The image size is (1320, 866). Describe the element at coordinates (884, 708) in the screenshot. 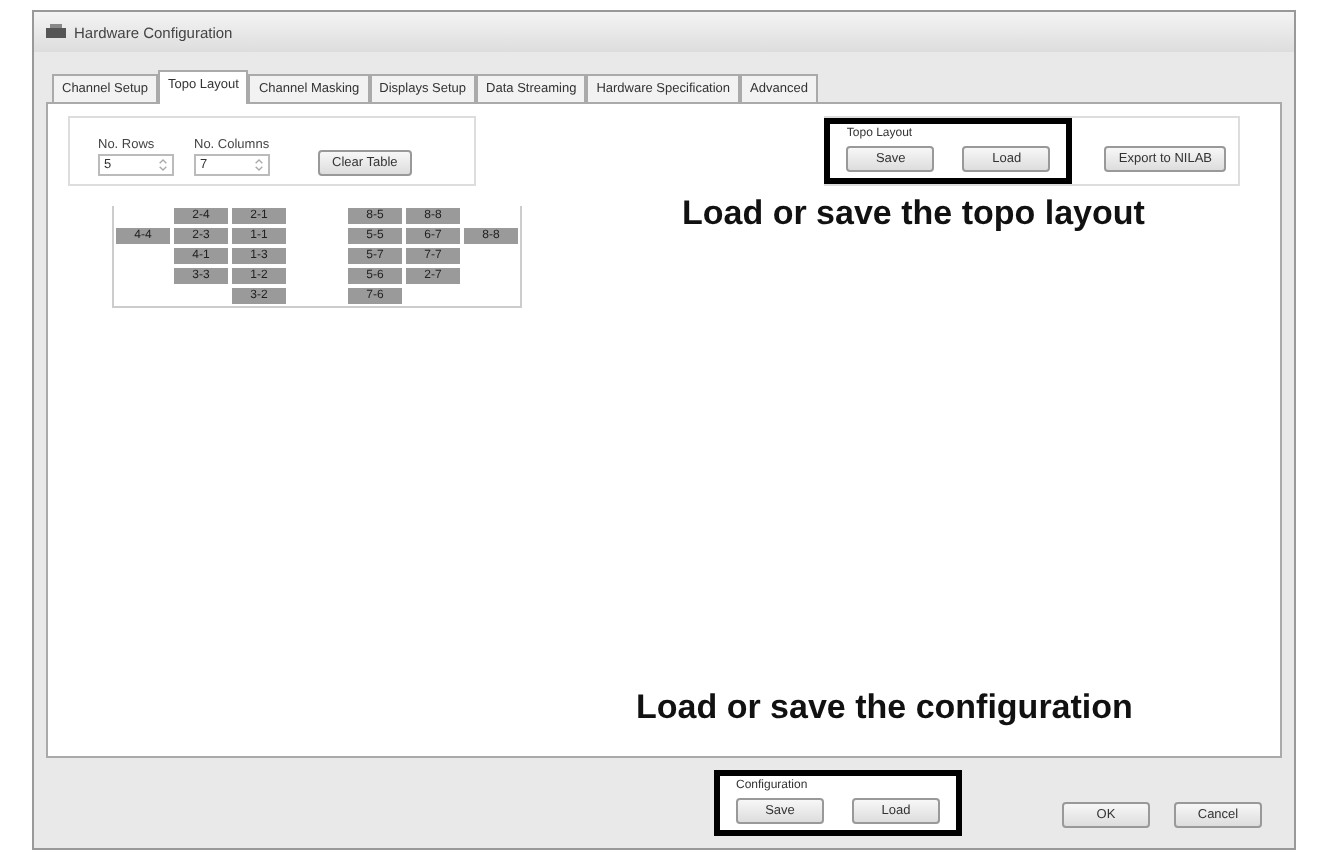

I see `annotation-text: Load or save the configuration` at that location.